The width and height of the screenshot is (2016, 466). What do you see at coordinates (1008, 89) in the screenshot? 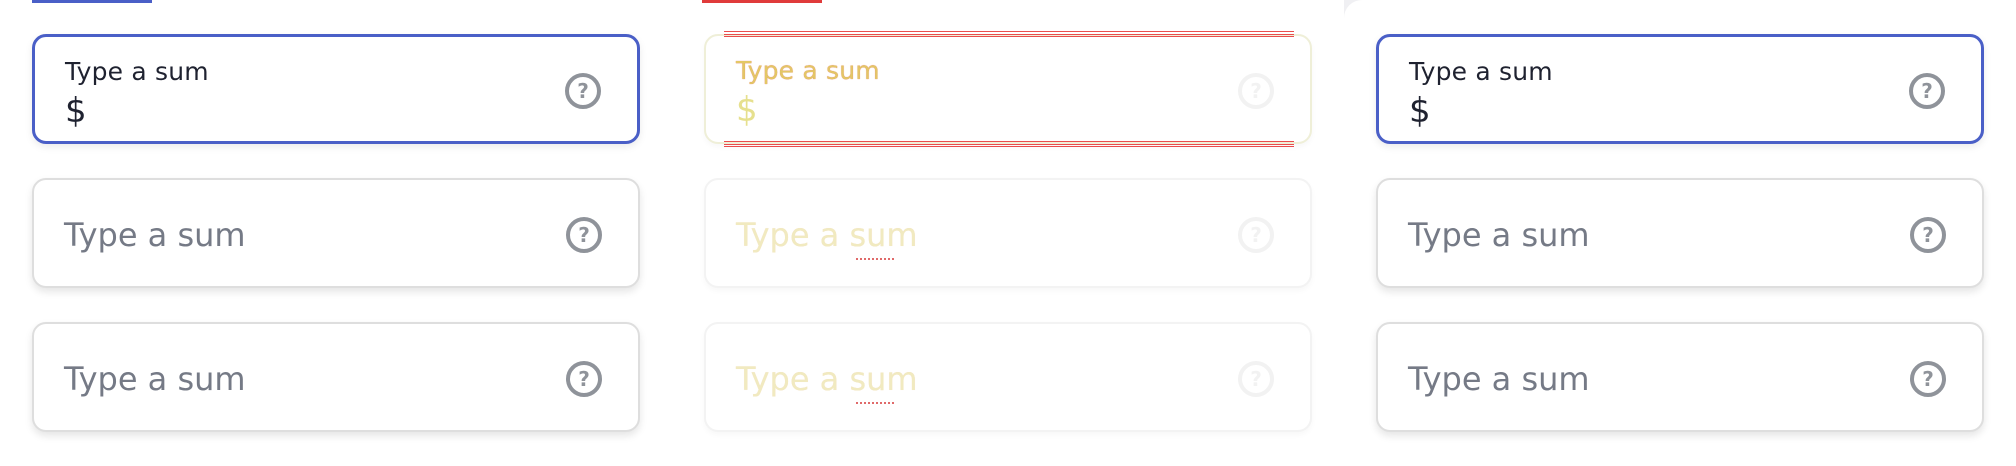
I see `sum-field-debug: Type a sum $ ?` at bounding box center [1008, 89].